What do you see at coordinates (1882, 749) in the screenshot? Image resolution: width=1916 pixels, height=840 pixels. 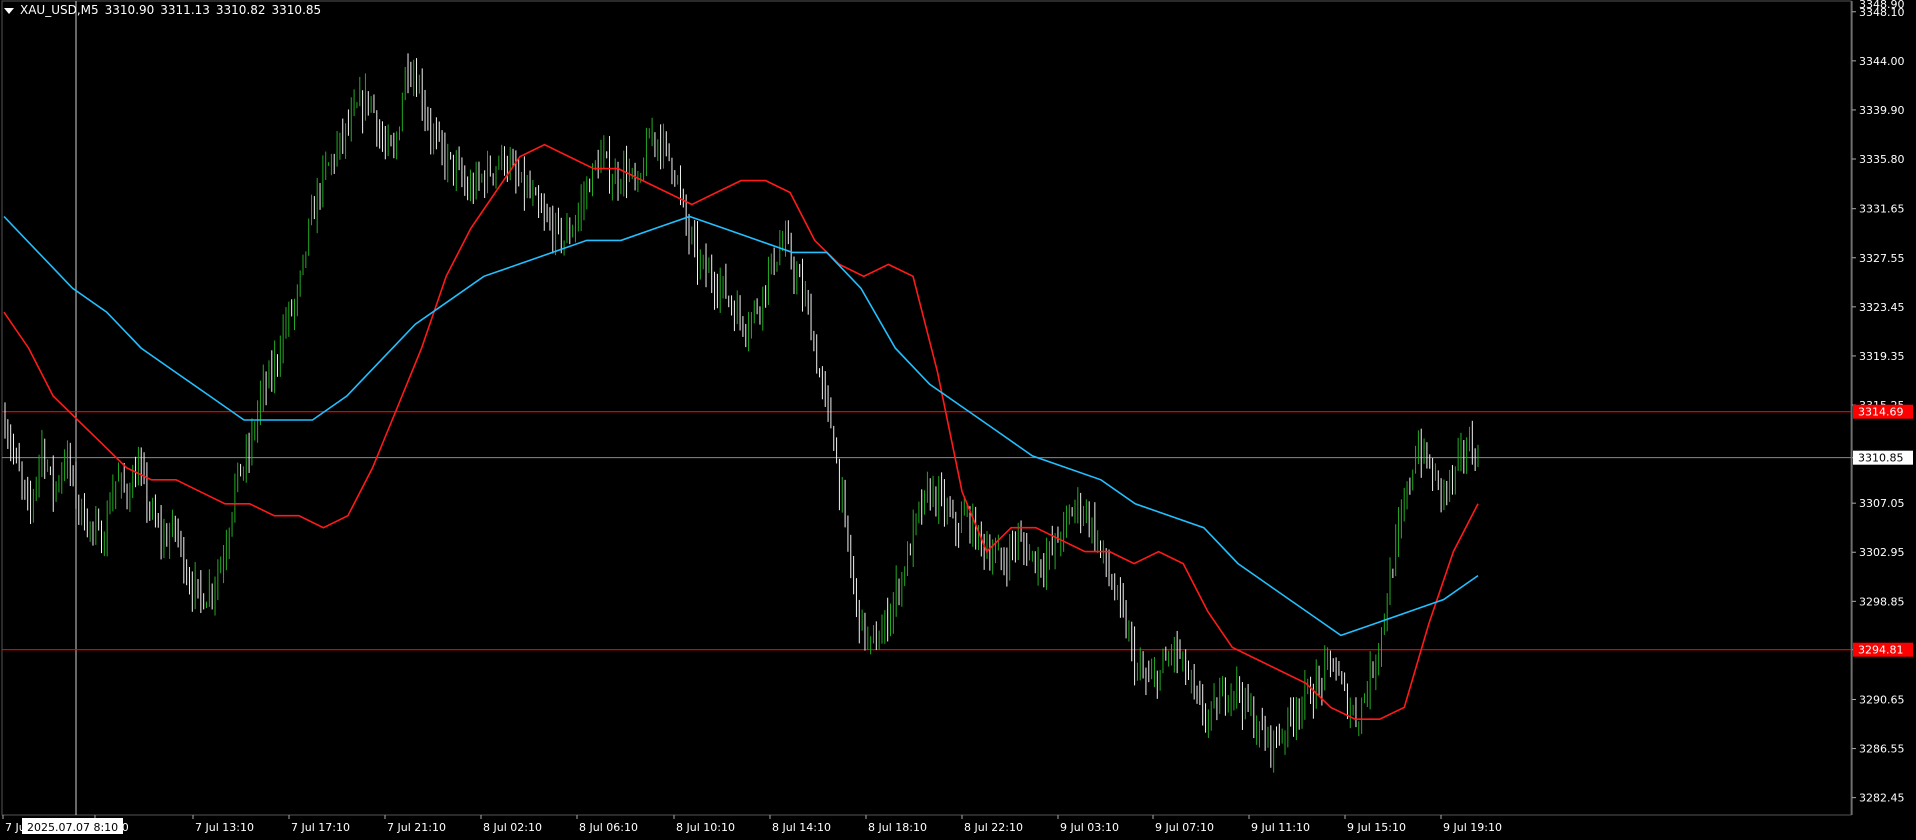 I see `y-tick-label: 3286.55` at bounding box center [1882, 749].